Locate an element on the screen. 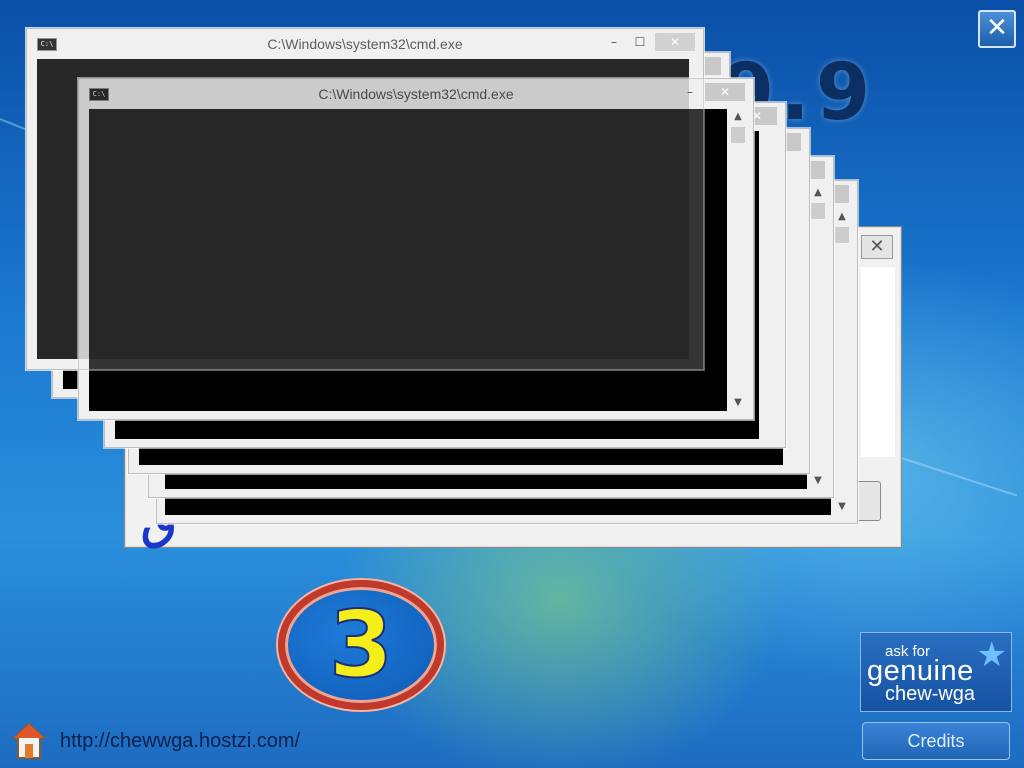  genuine-line3: chew-wga is located at coordinates (930, 694).